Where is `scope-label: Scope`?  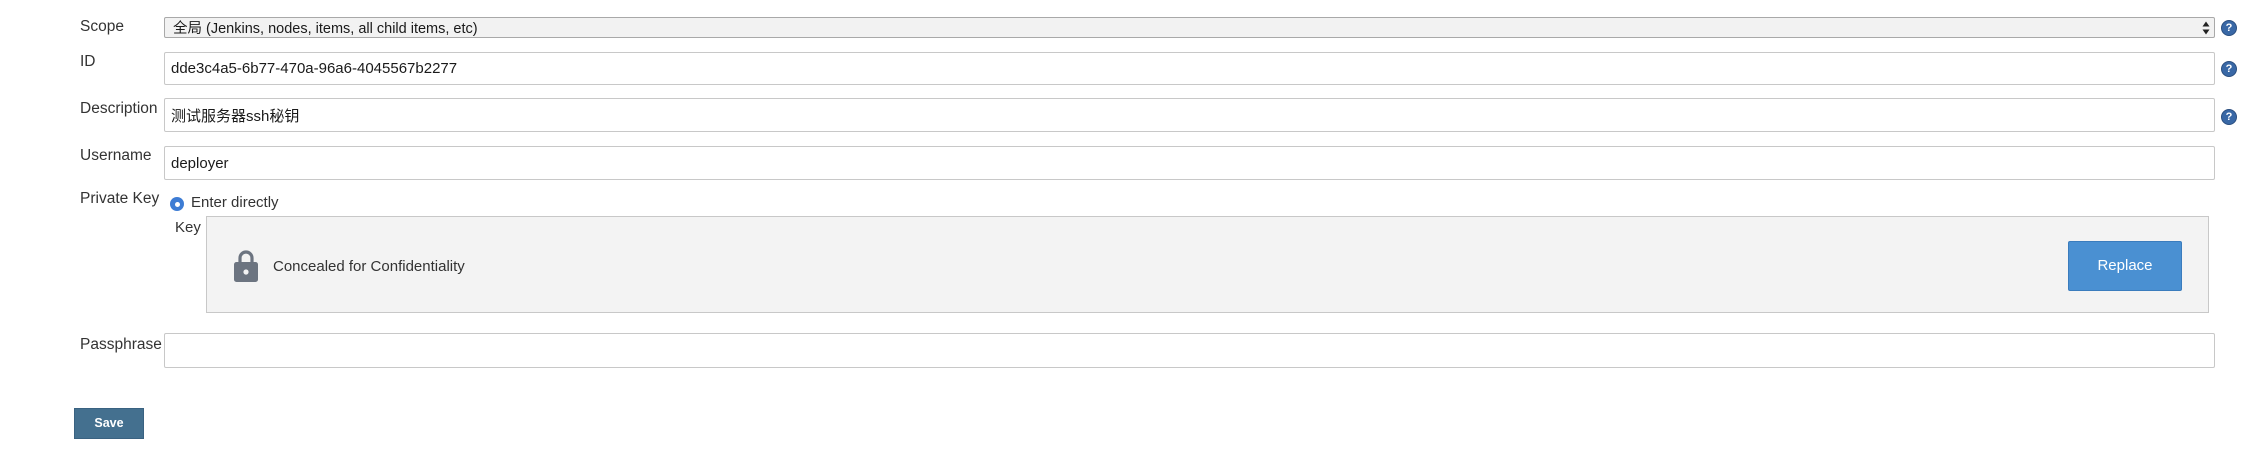
scope-label: Scope is located at coordinates (102, 26).